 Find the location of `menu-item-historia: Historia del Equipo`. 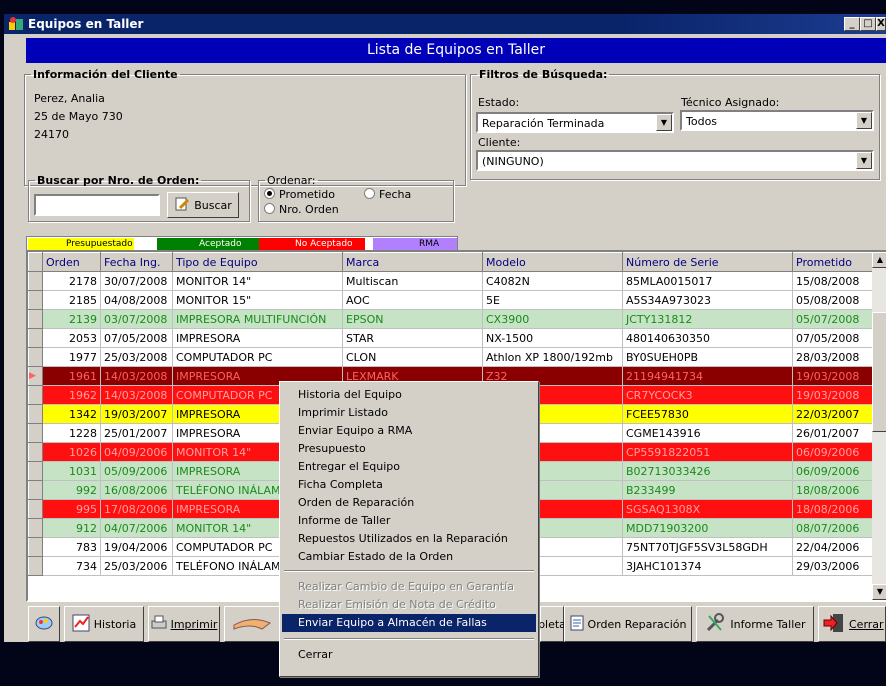

menu-item-historia: Historia del Equipo is located at coordinates (409, 395).